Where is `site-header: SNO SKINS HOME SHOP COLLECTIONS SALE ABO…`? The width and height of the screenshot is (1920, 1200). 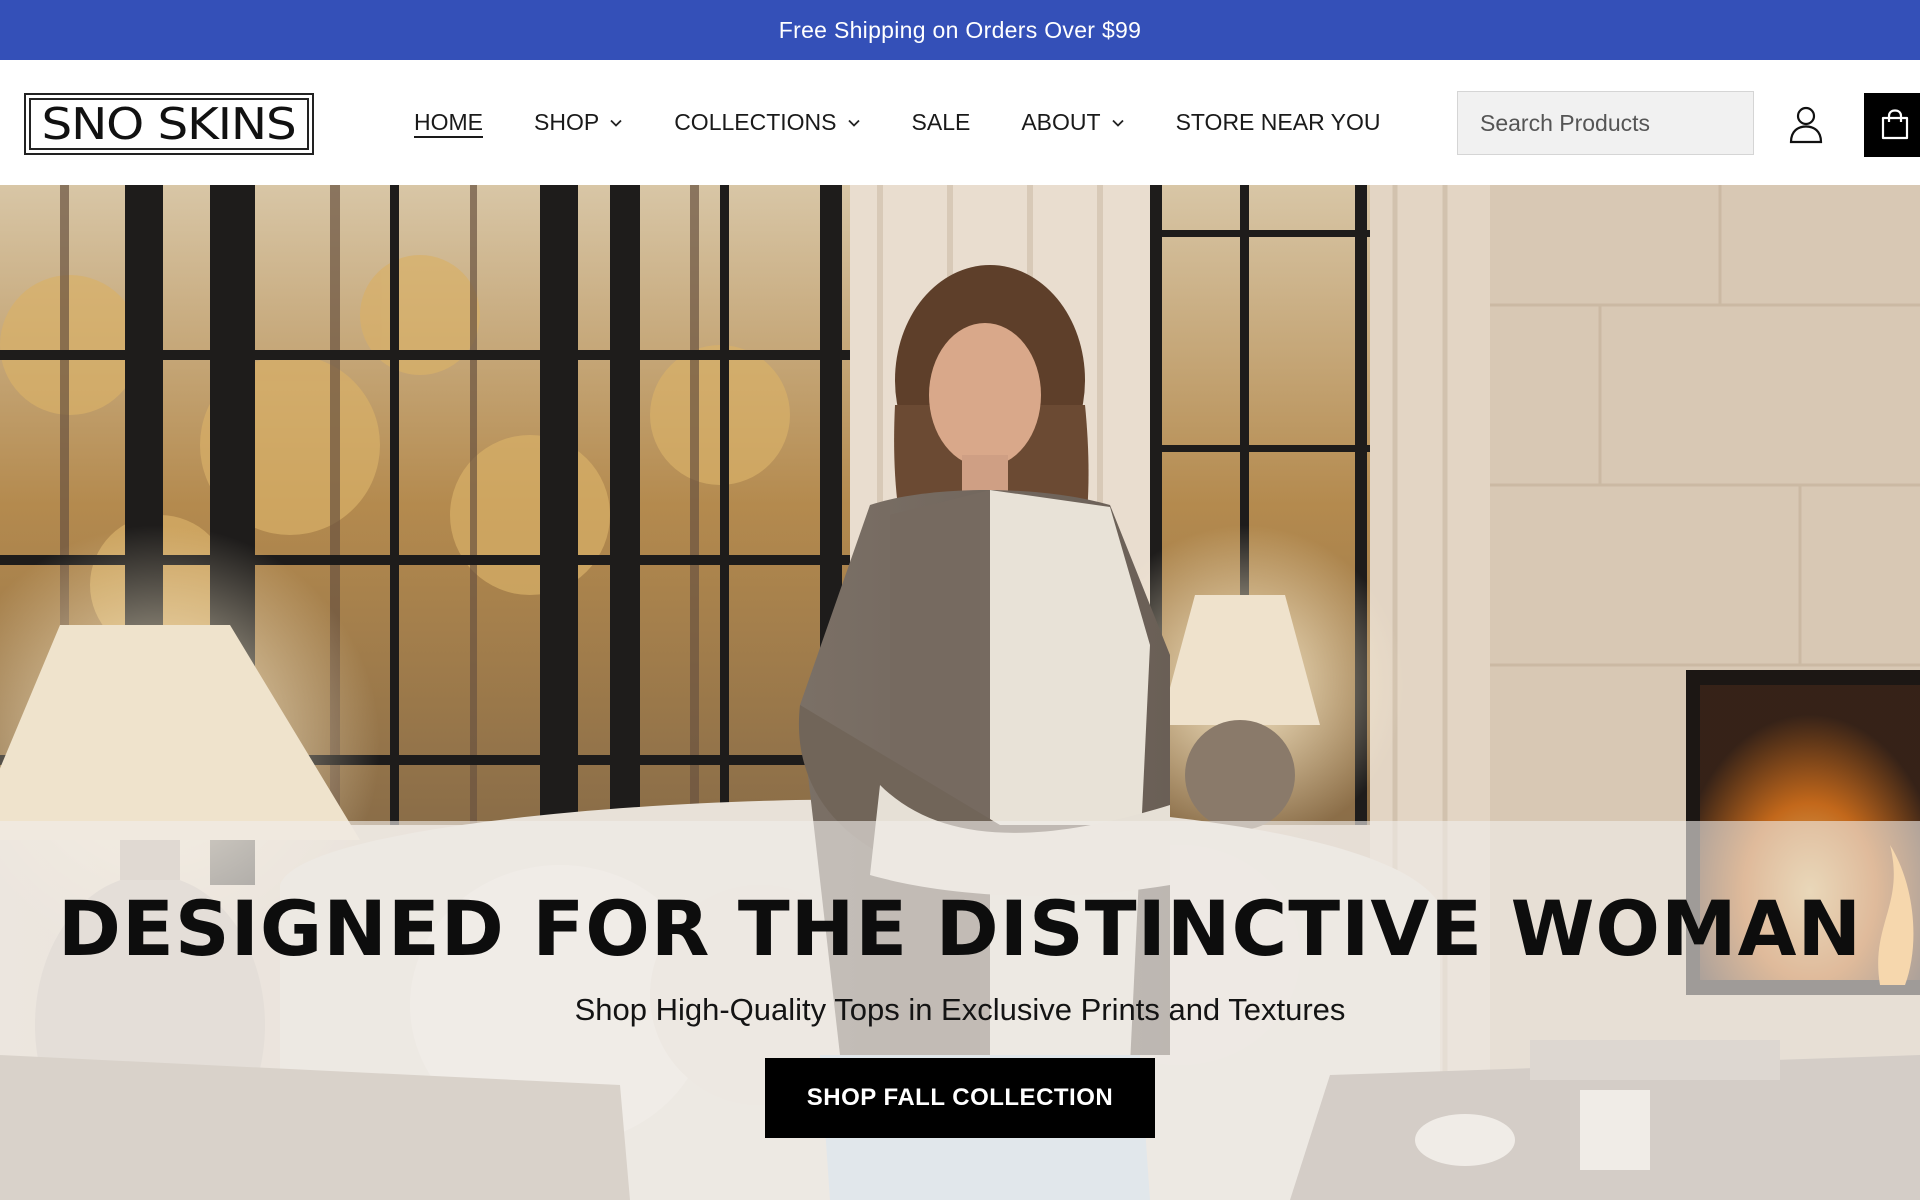
site-header: SNO SKINS HOME SHOP COLLECTIONS SALE ABO… is located at coordinates (960, 122).